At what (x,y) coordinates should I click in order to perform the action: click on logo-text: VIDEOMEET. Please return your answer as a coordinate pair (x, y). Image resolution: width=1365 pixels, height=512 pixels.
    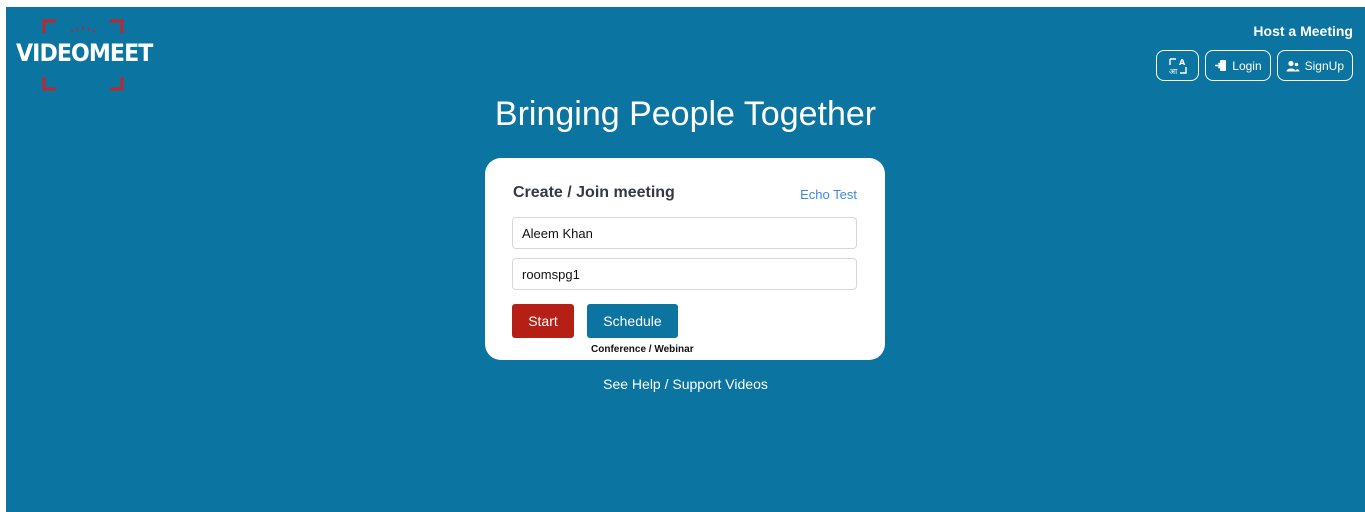
    Looking at the image, I should click on (84, 53).